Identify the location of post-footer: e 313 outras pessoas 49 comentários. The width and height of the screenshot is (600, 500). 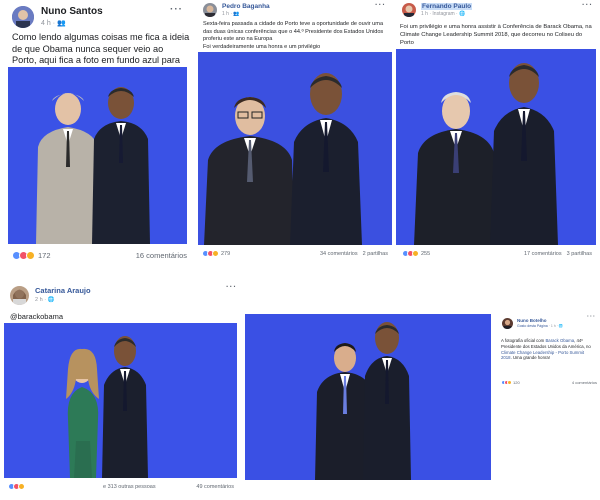
(121, 486).